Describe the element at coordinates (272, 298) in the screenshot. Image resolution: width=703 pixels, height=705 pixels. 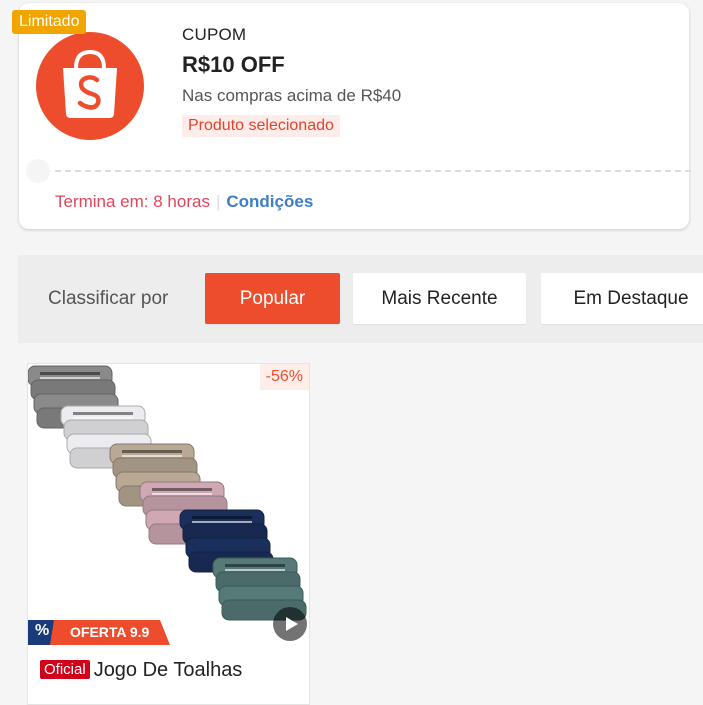
I see `sort-popular-button: Popular` at that location.